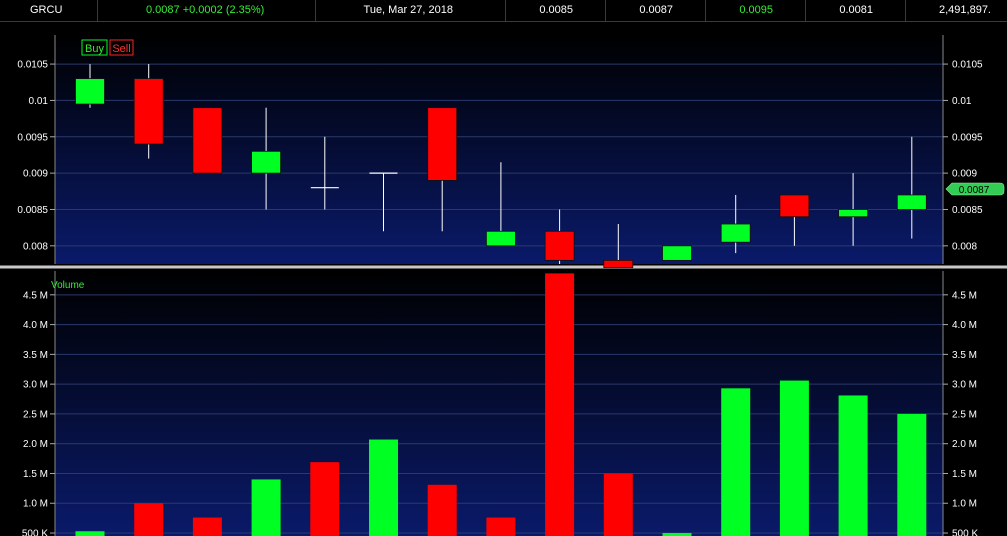  What do you see at coordinates (556, 10) in the screenshot?
I see `open-cell: 0.0085` at bounding box center [556, 10].